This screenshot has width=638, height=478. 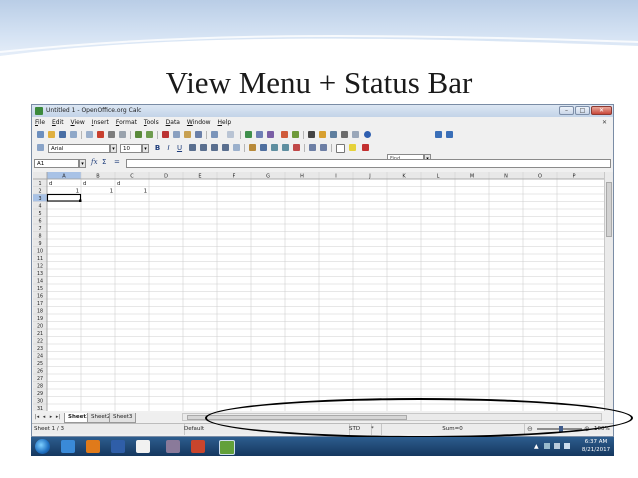 I want to click on powerpoint-icon, so click(x=198, y=446).